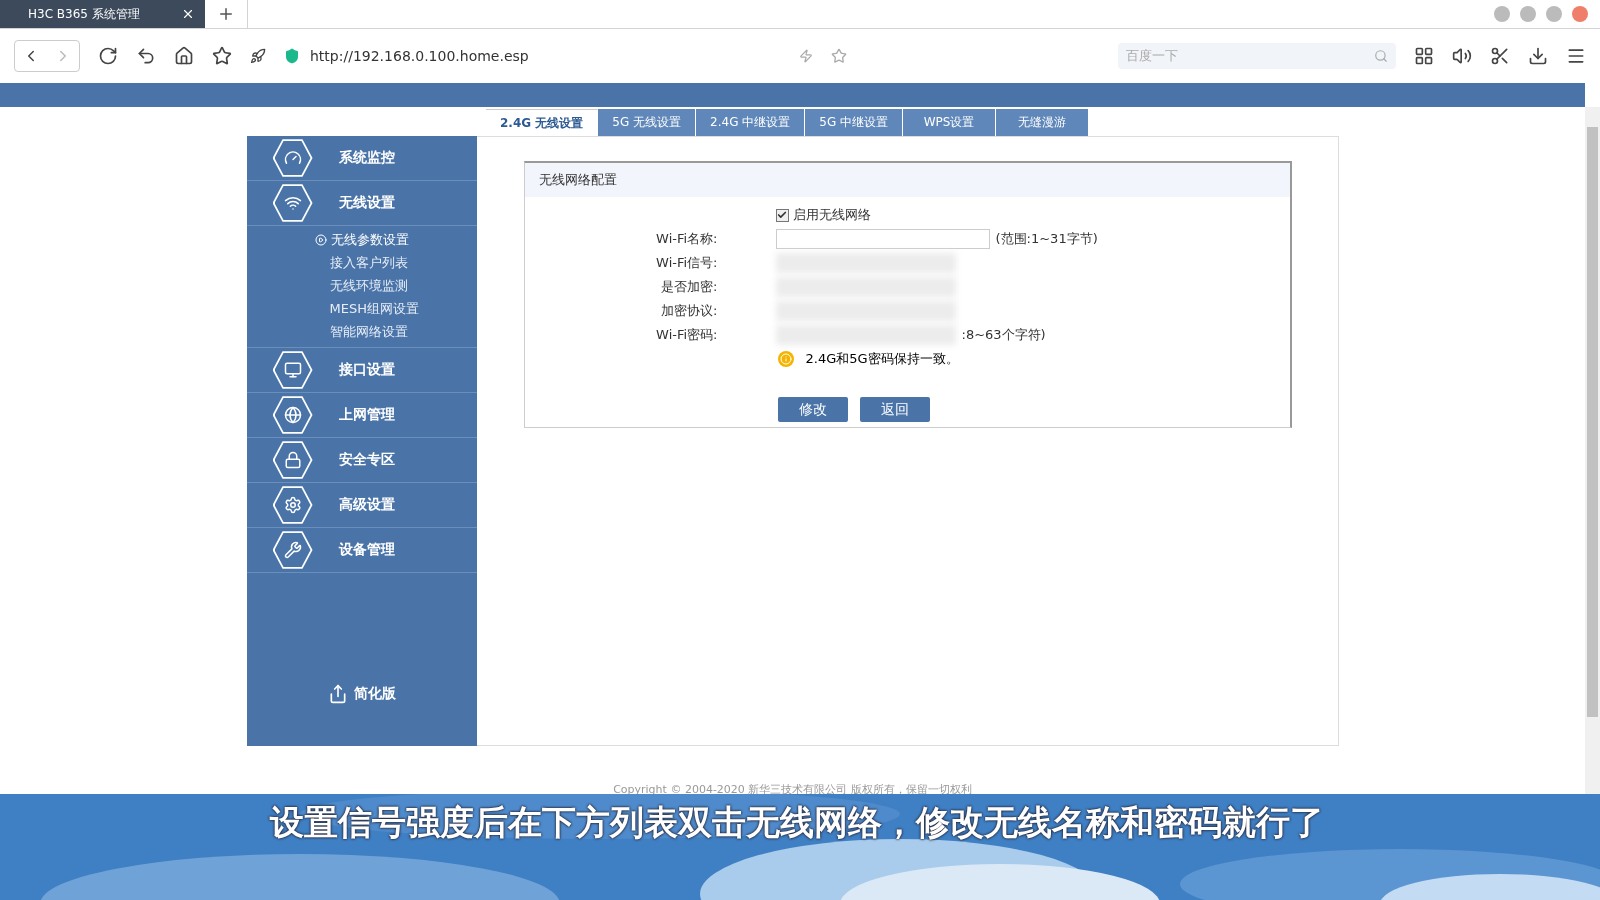 Image resolution: width=1600 pixels, height=900 pixels. I want to click on tab: 2.4G 中继设置, so click(751, 122).